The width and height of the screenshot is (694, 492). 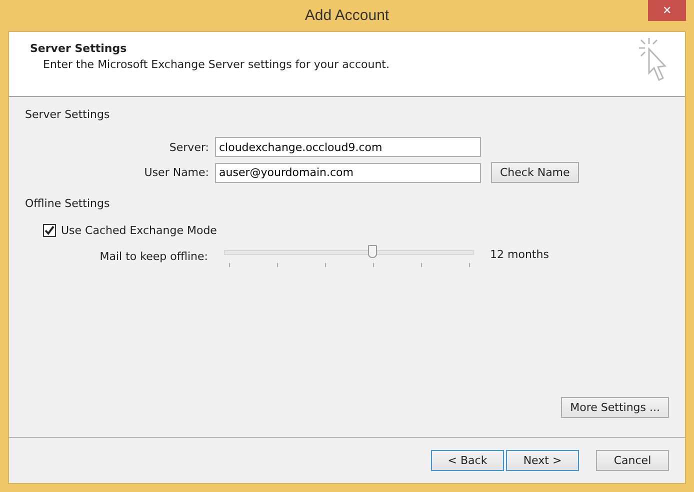 What do you see at coordinates (68, 114) in the screenshot?
I see `section-heading: Server Settings` at bounding box center [68, 114].